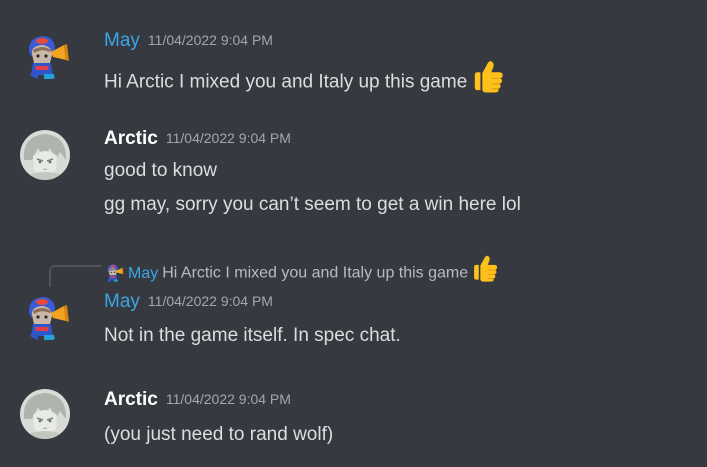 The width and height of the screenshot is (707, 467). Describe the element at coordinates (161, 170) in the screenshot. I see `message-line: good to know` at that location.